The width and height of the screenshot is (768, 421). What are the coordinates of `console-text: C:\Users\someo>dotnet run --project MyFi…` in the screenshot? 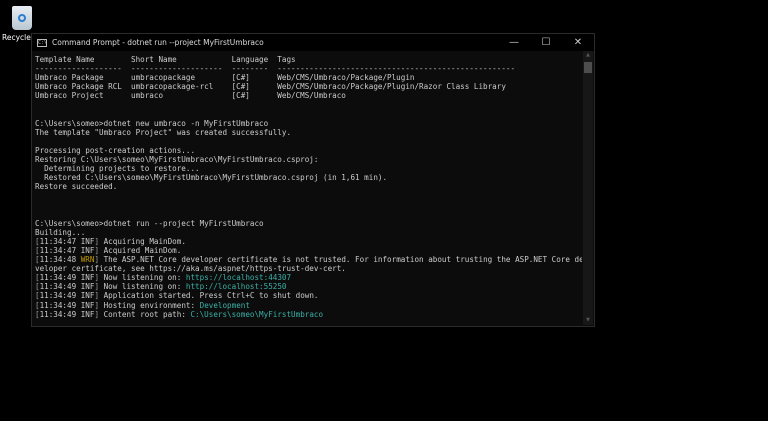 It's located at (149, 223).